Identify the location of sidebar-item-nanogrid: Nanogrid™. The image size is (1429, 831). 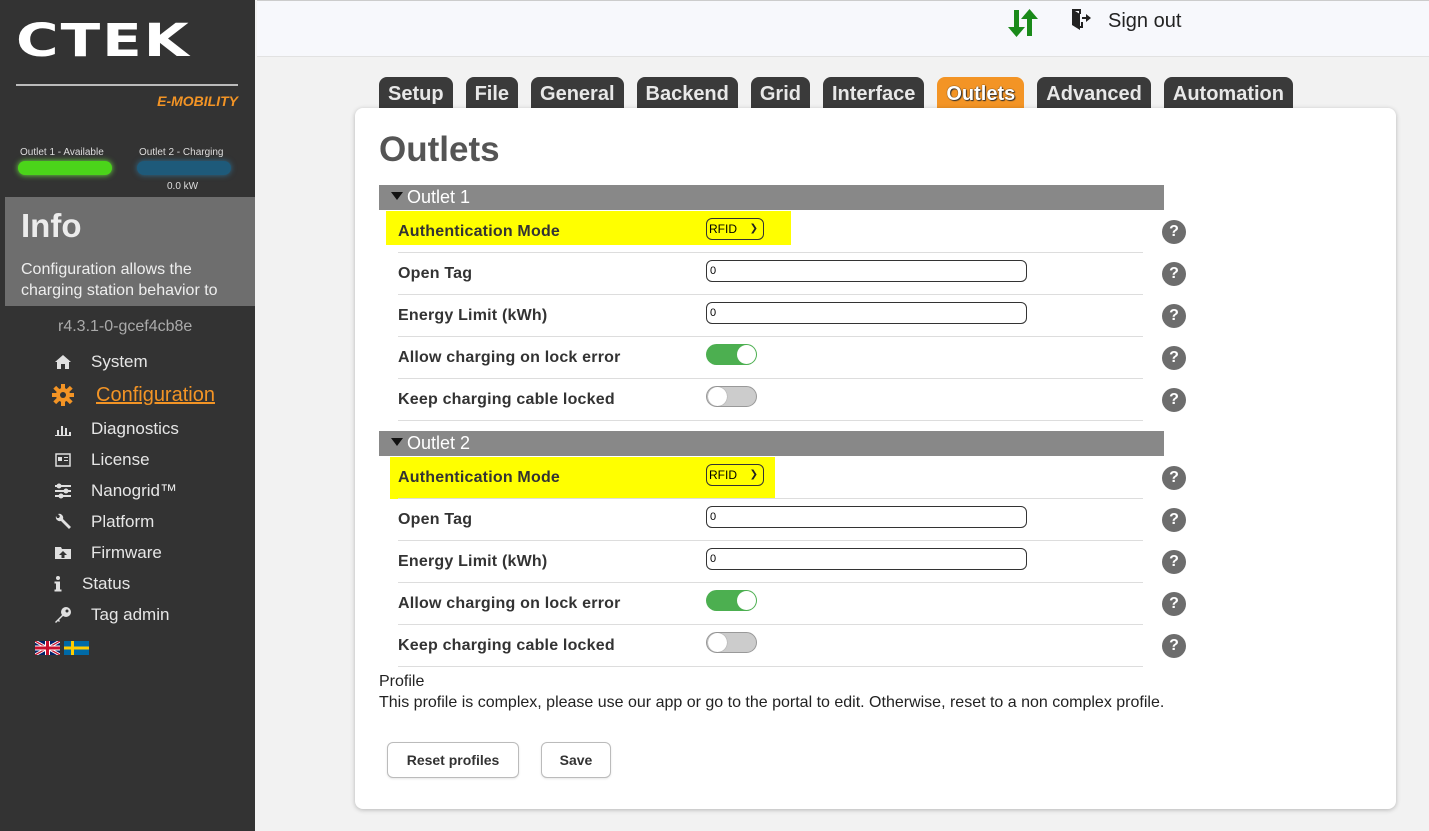
(133, 490).